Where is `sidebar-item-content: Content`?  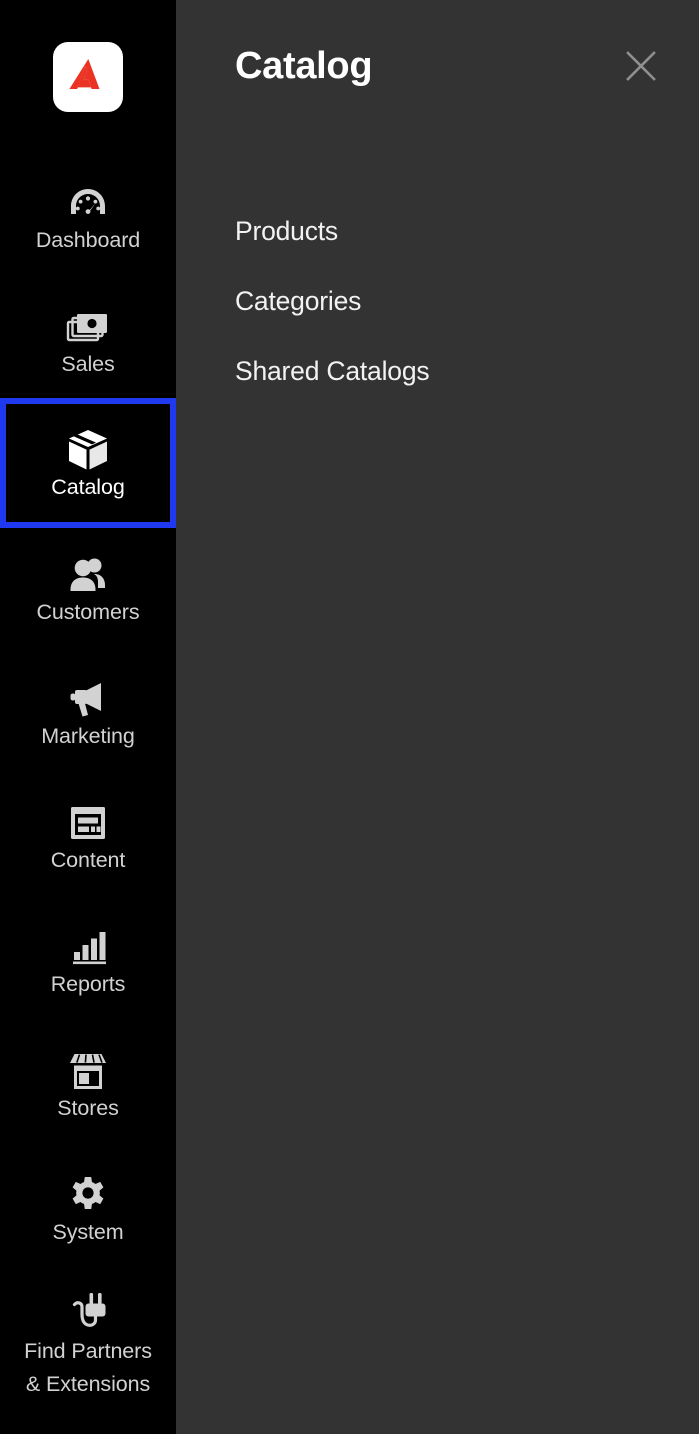 sidebar-item-content: Content is located at coordinates (88, 836).